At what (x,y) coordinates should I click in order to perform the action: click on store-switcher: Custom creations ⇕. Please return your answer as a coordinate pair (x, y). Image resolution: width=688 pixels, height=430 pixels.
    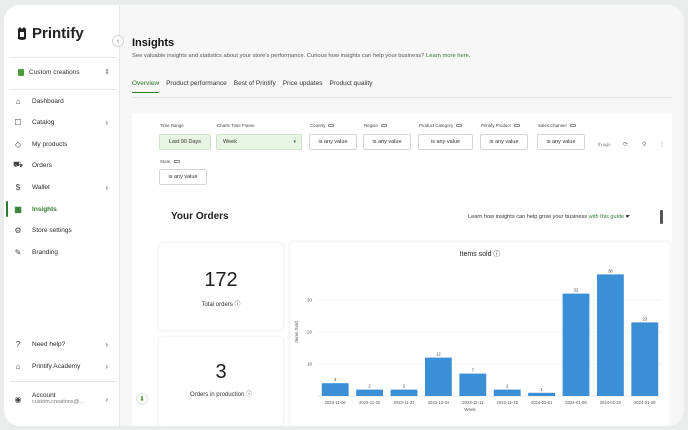
    Looking at the image, I should click on (64, 72).